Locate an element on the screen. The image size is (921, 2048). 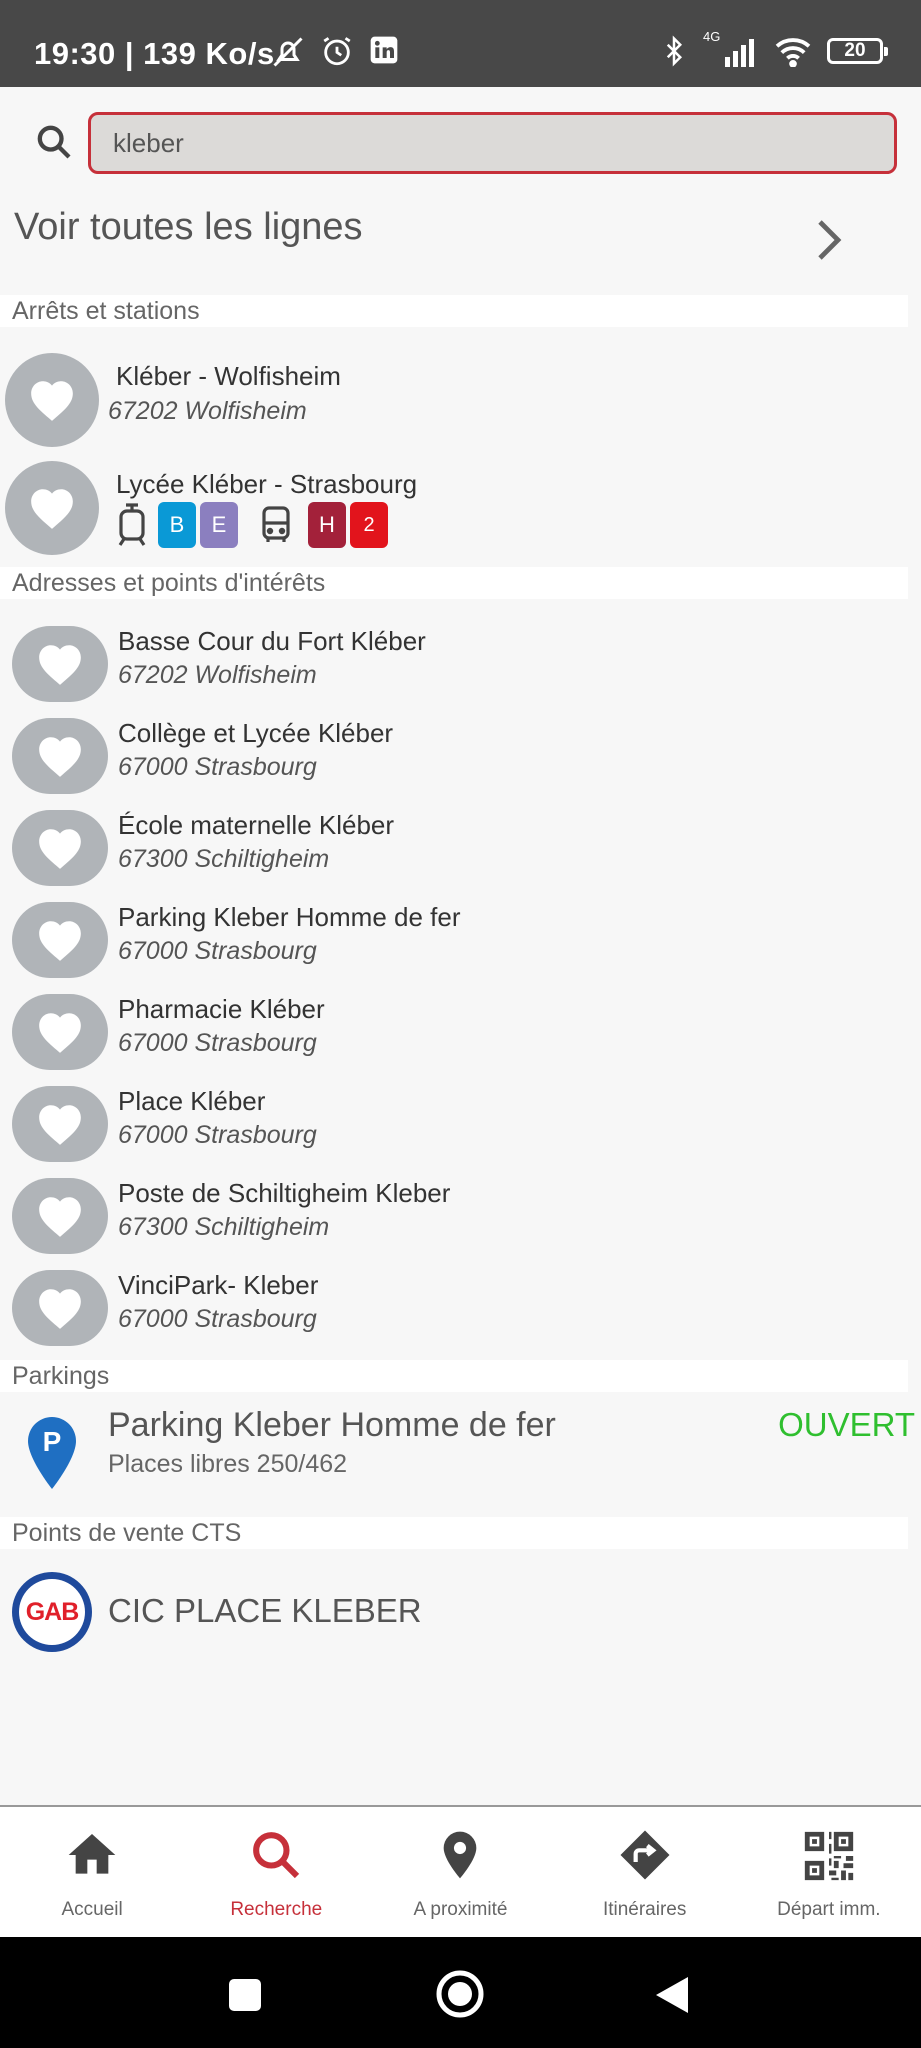
address-name: Pharmacie Kléber is located at coordinates (221, 1009).